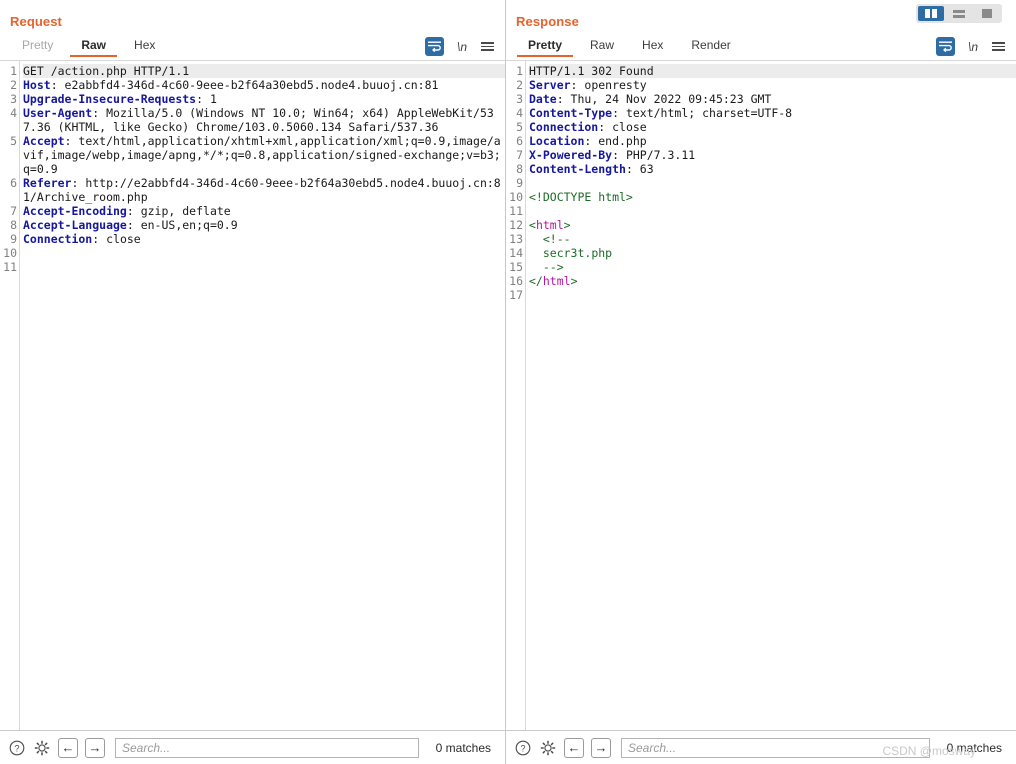 The width and height of the screenshot is (1016, 764). Describe the element at coordinates (519, 183) in the screenshot. I see `line-number: 9` at that location.